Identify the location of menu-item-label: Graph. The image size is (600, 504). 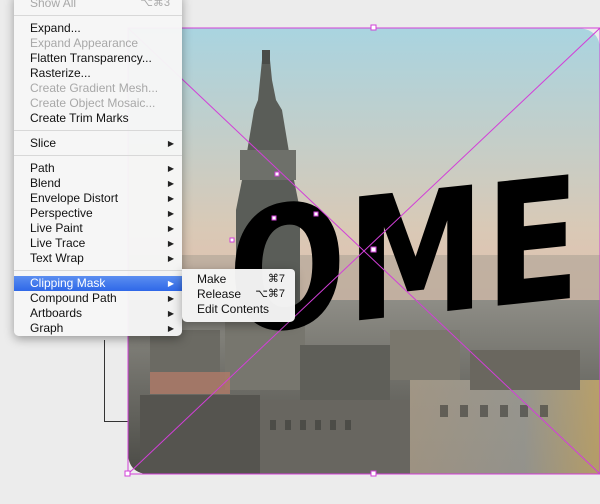
(47, 328).